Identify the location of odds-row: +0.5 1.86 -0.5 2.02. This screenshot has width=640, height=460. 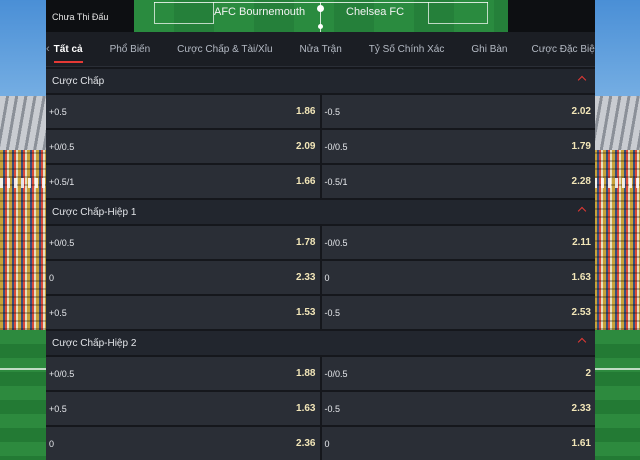
(320, 111).